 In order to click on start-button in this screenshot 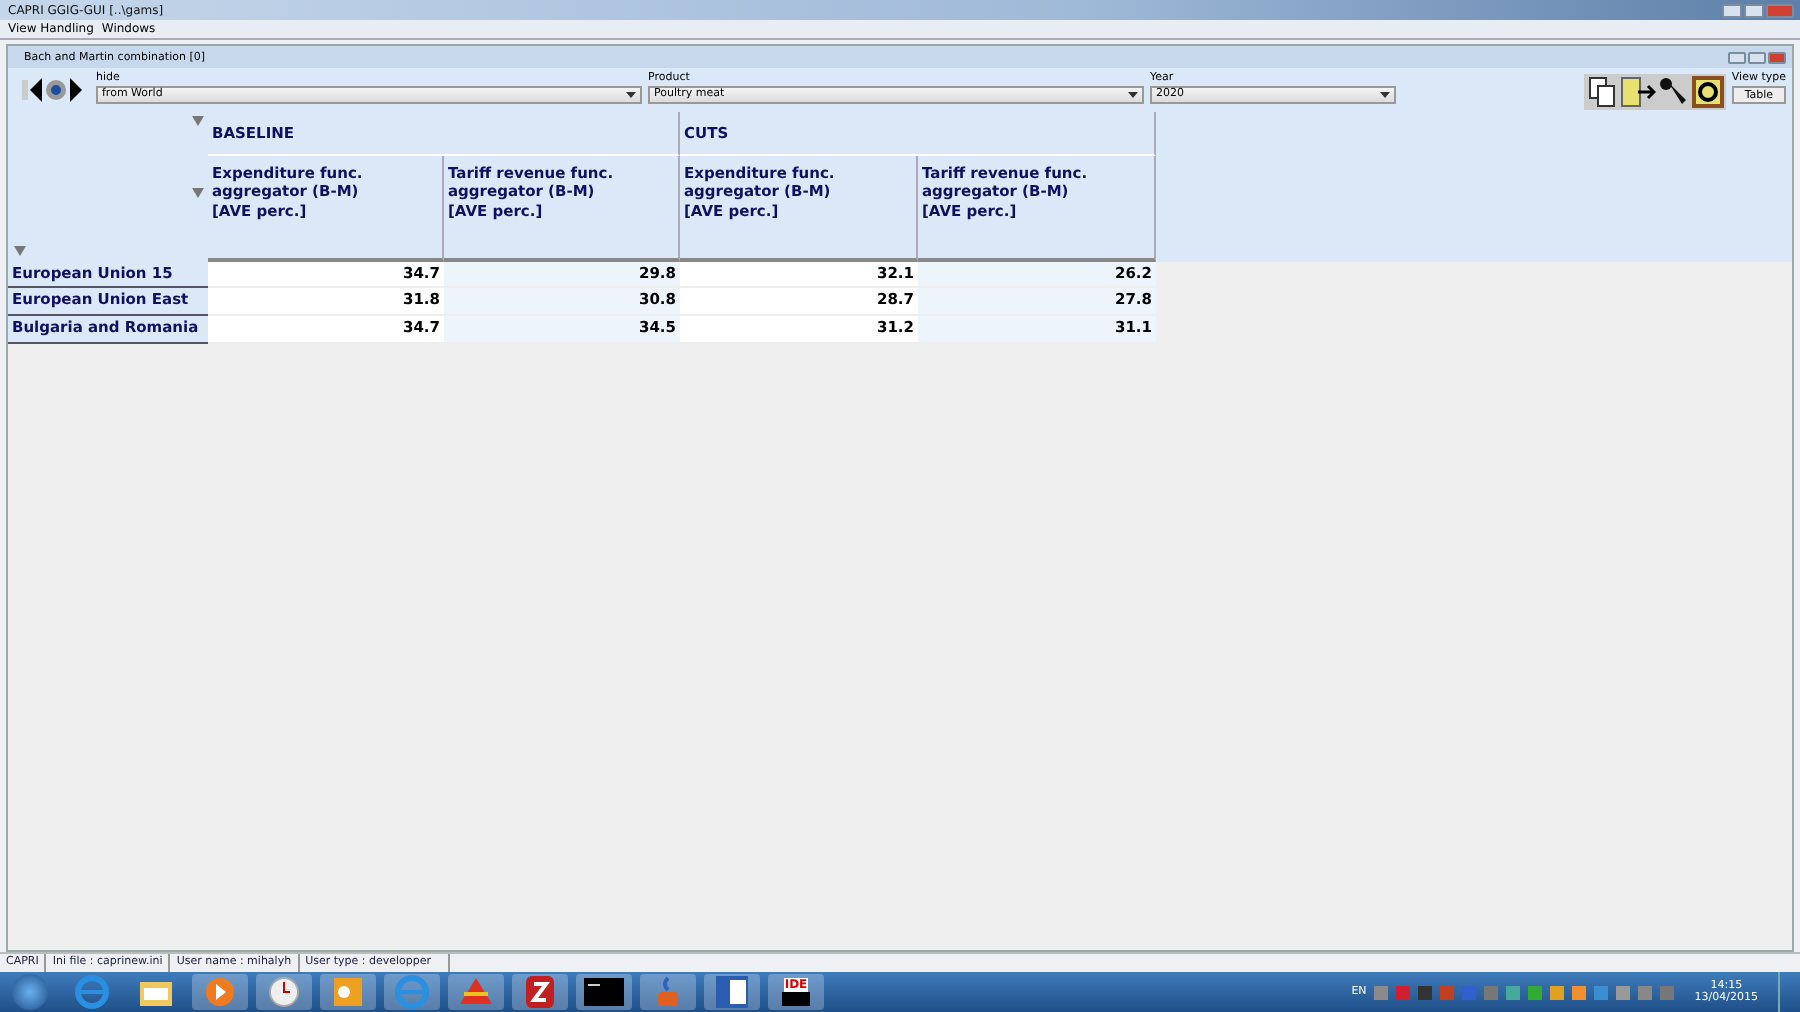, I will do `click(30, 992)`.